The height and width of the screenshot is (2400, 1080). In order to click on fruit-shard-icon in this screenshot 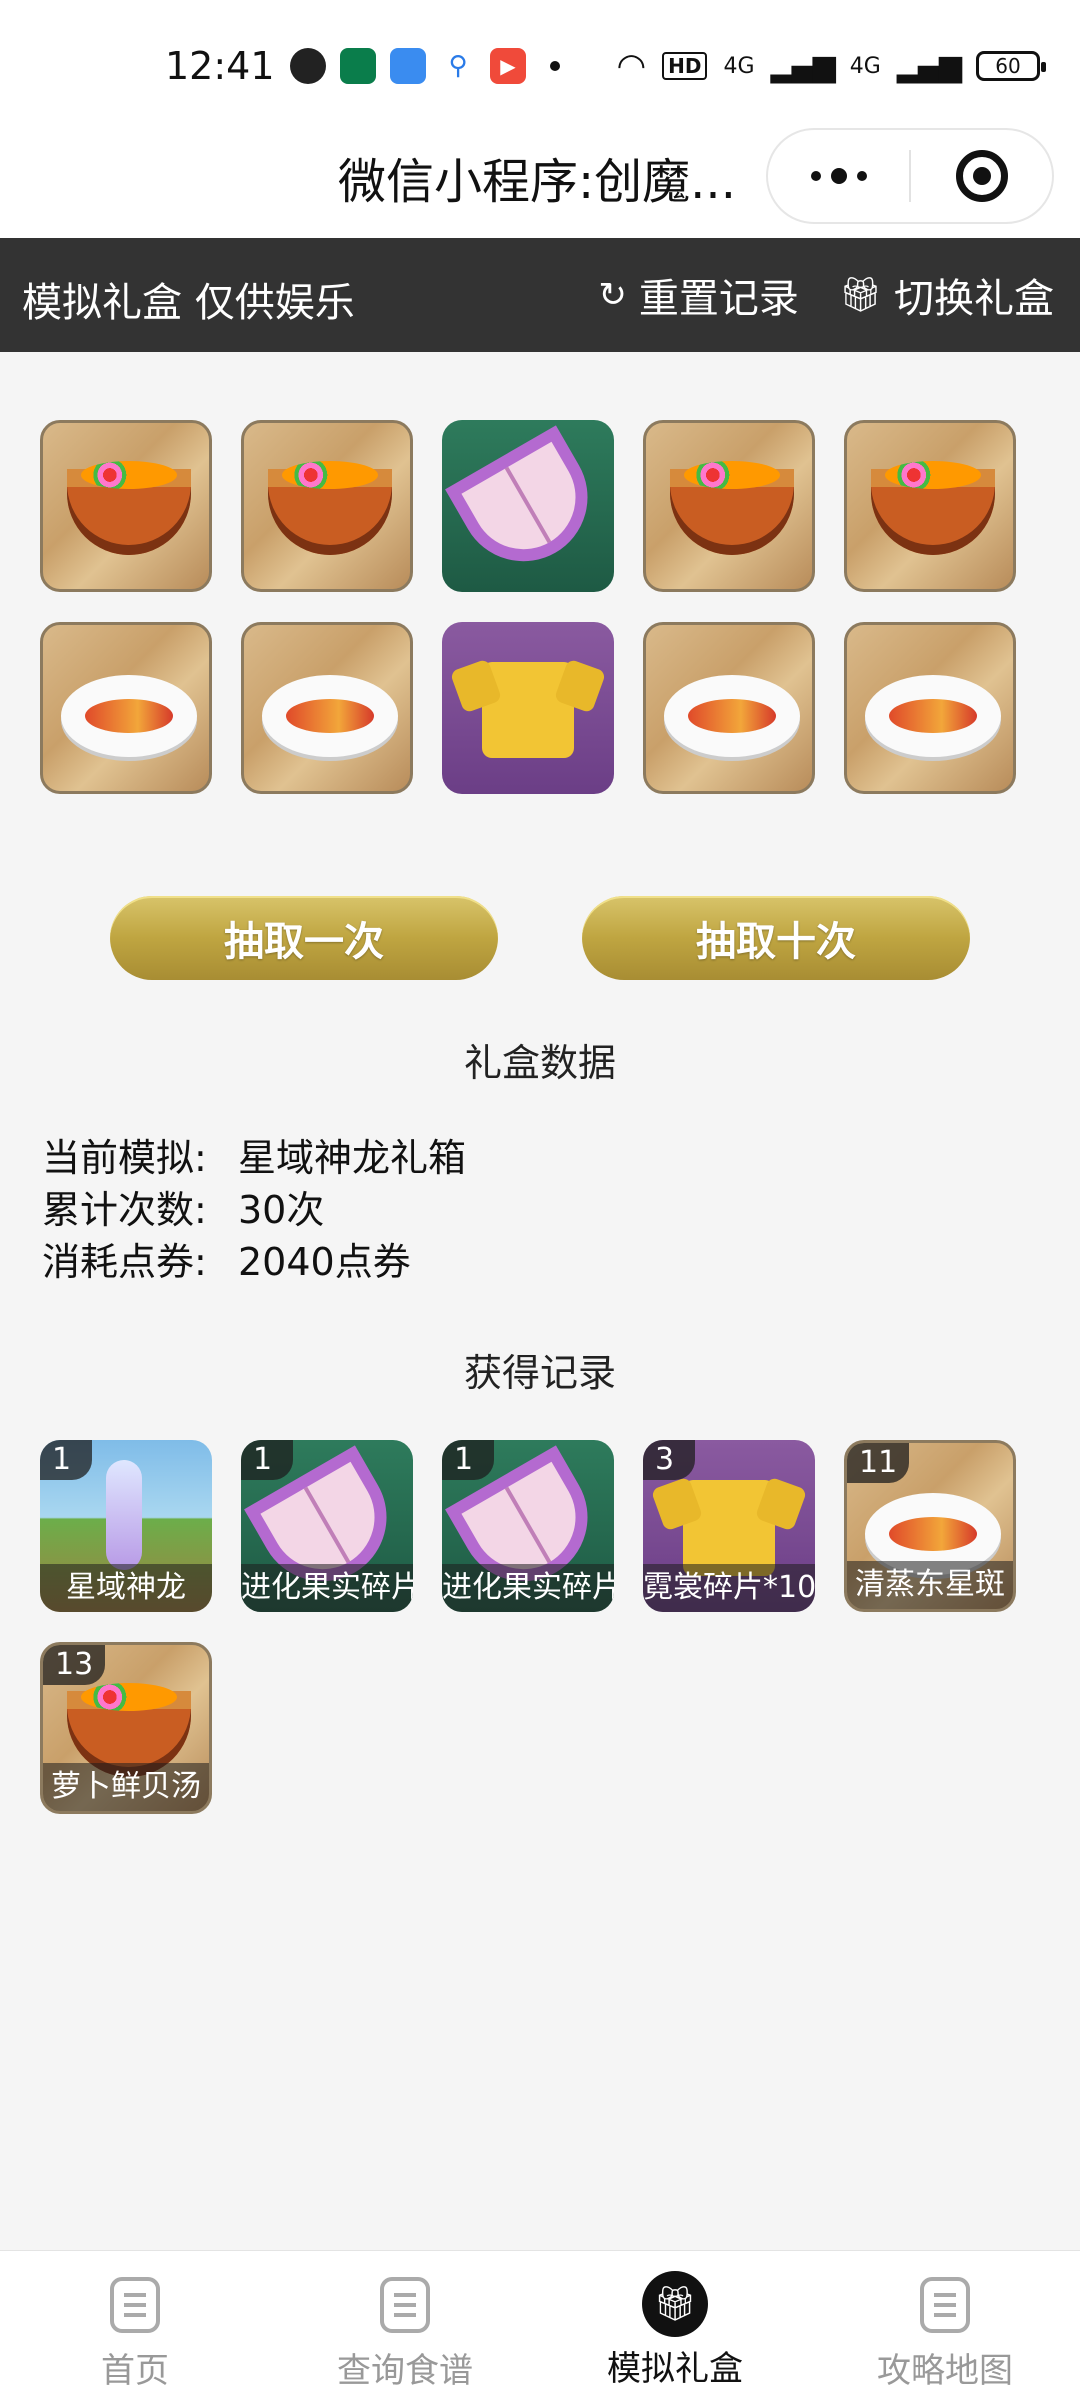, I will do `click(528, 505)`.